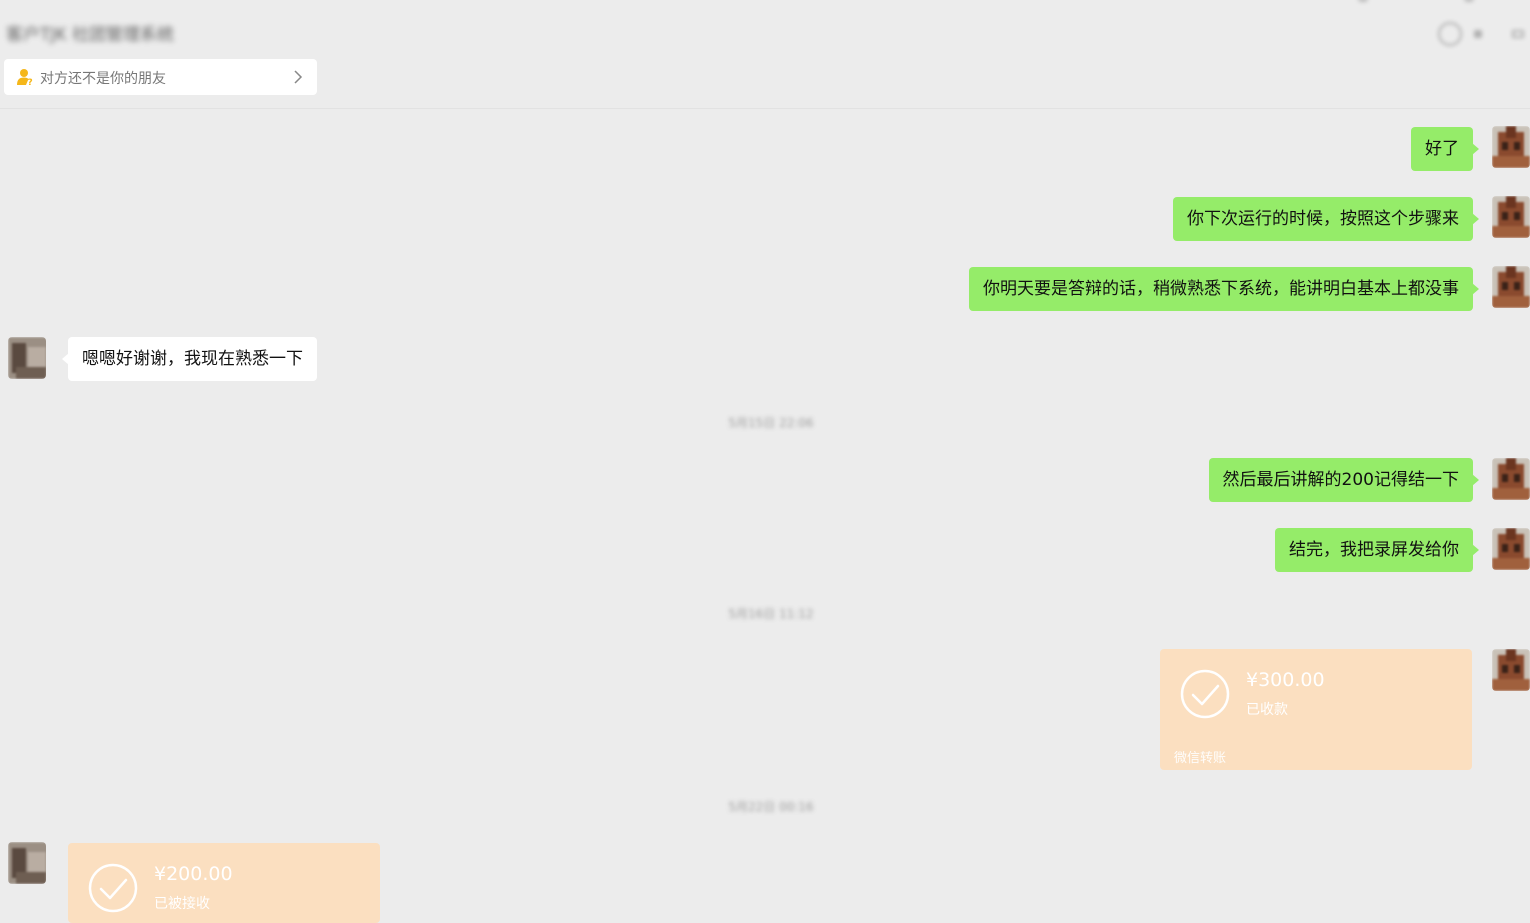  What do you see at coordinates (1224, 289) in the screenshot?
I see `sent-message: 你明天要是答辩的话，稍微熟悉下系统，能讲明白基本上都没事` at bounding box center [1224, 289].